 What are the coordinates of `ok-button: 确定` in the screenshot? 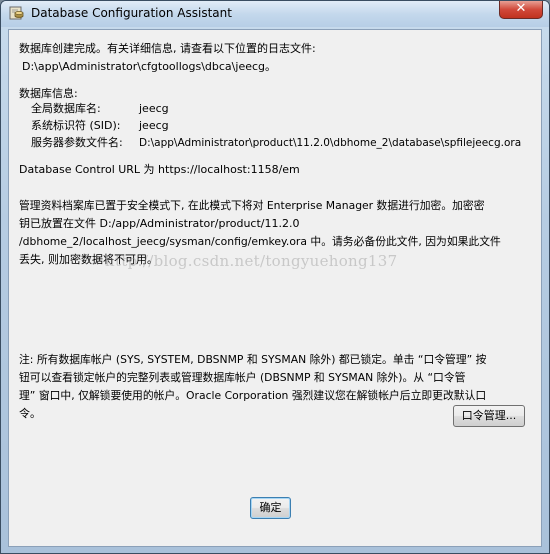 It's located at (270, 508).